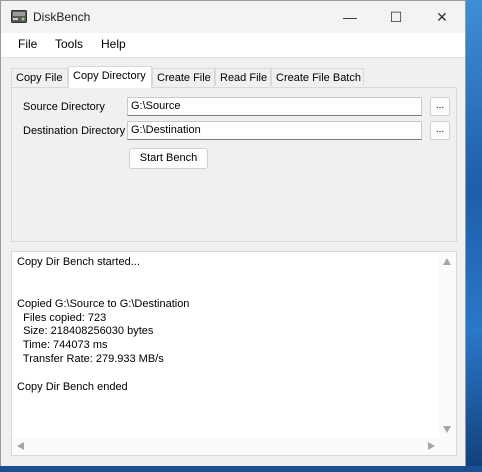 This screenshot has width=482, height=472. I want to click on minimize-icon: —, so click(350, 17).